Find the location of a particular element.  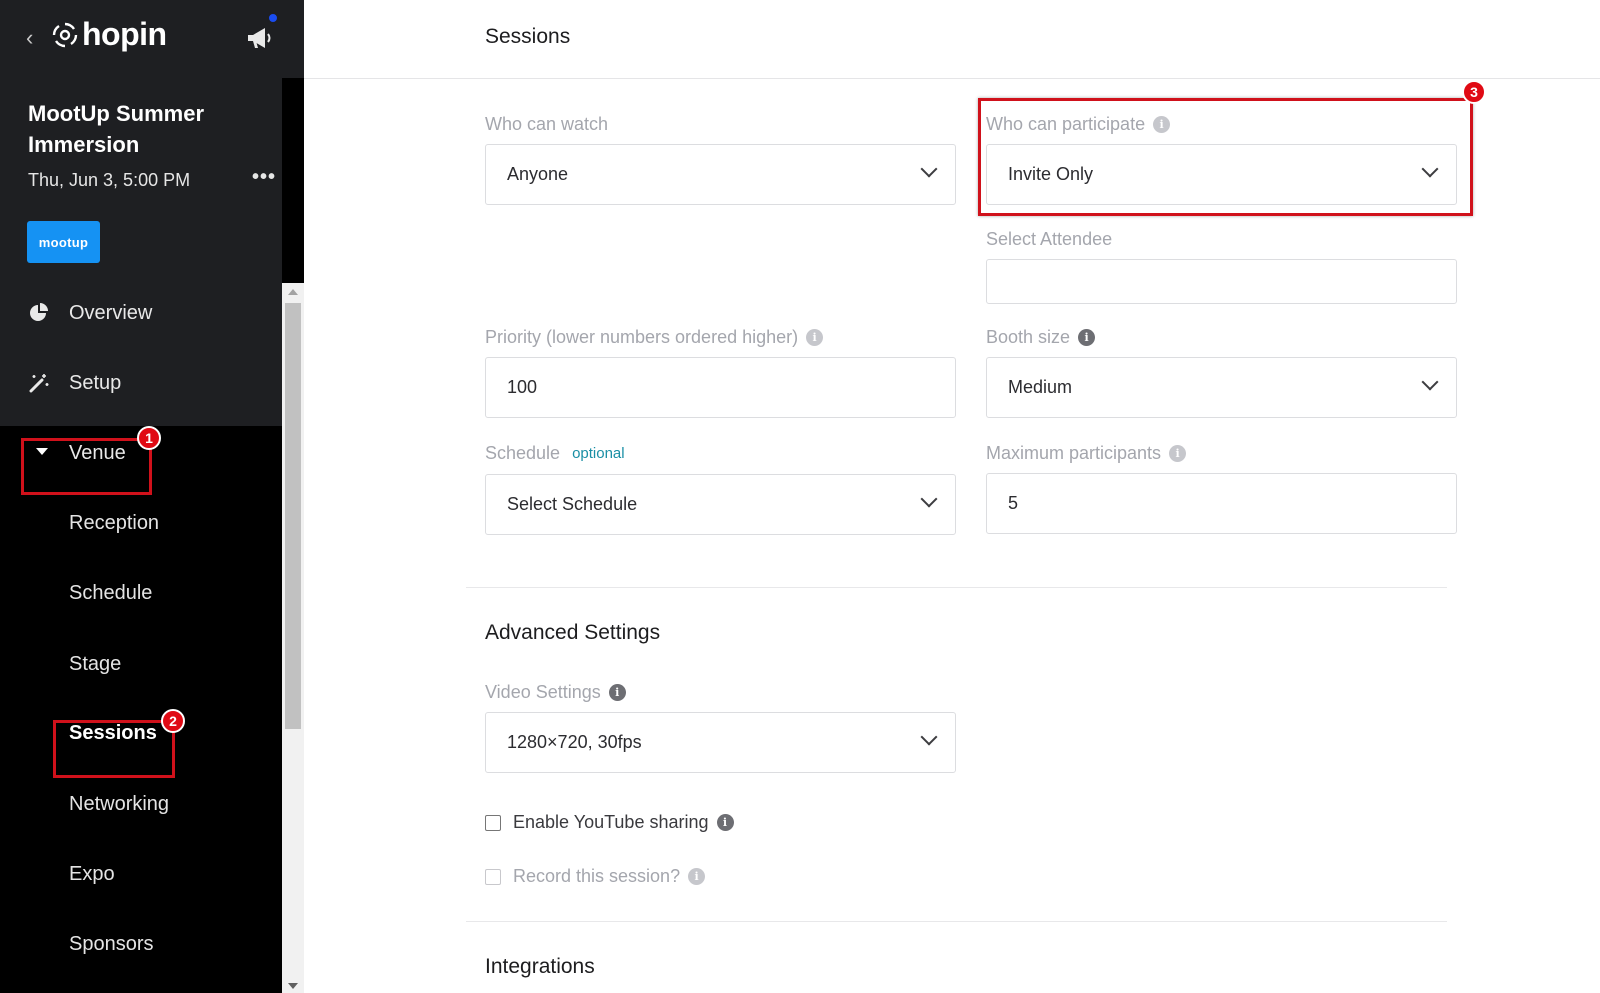

scrollbar-thumb is located at coordinates (293, 516).